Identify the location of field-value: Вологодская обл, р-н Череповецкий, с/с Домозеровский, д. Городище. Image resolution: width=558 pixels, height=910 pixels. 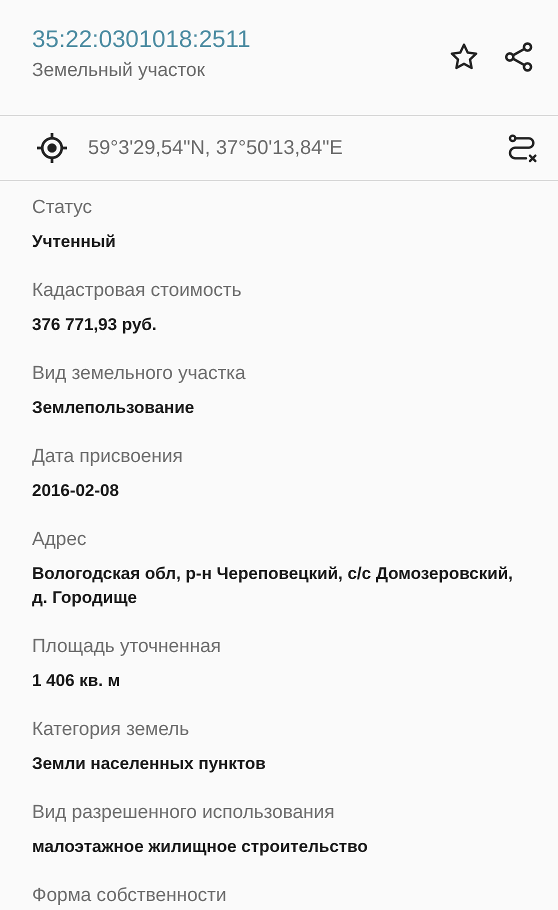
(273, 586).